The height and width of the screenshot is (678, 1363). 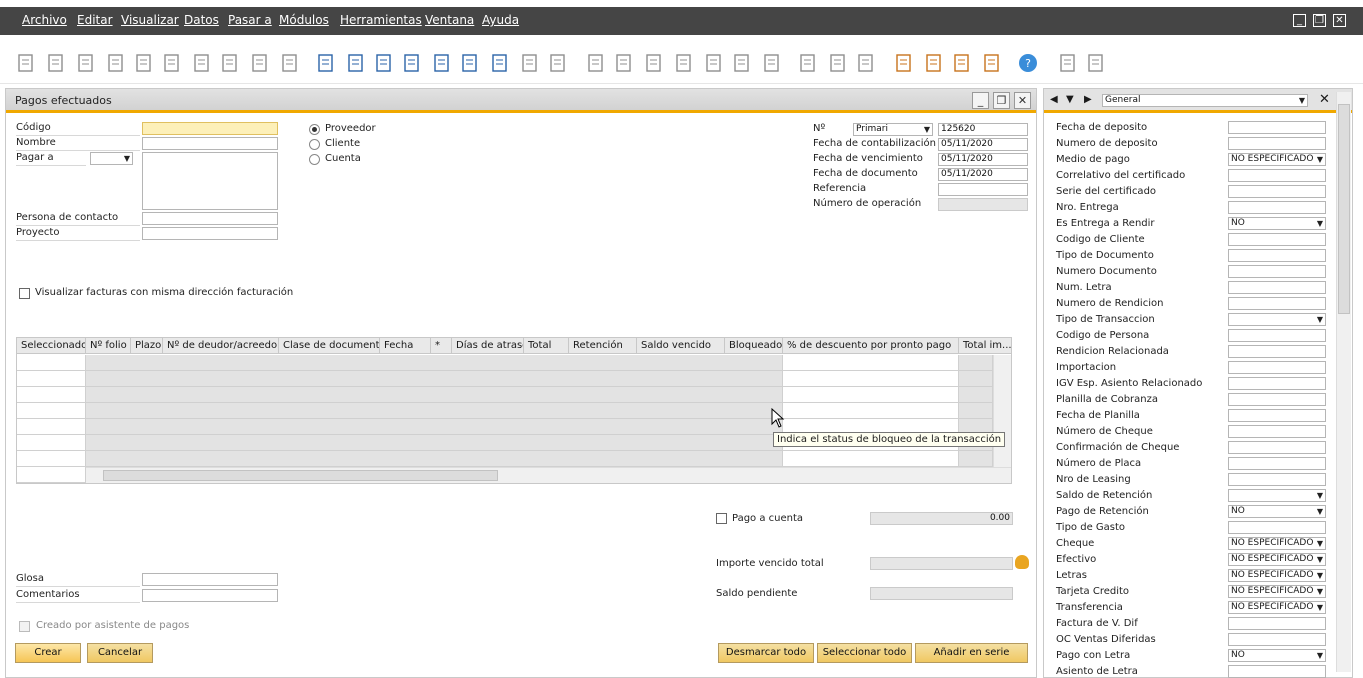 What do you see at coordinates (983, 129) in the screenshot?
I see `doc-number-input: 125620` at bounding box center [983, 129].